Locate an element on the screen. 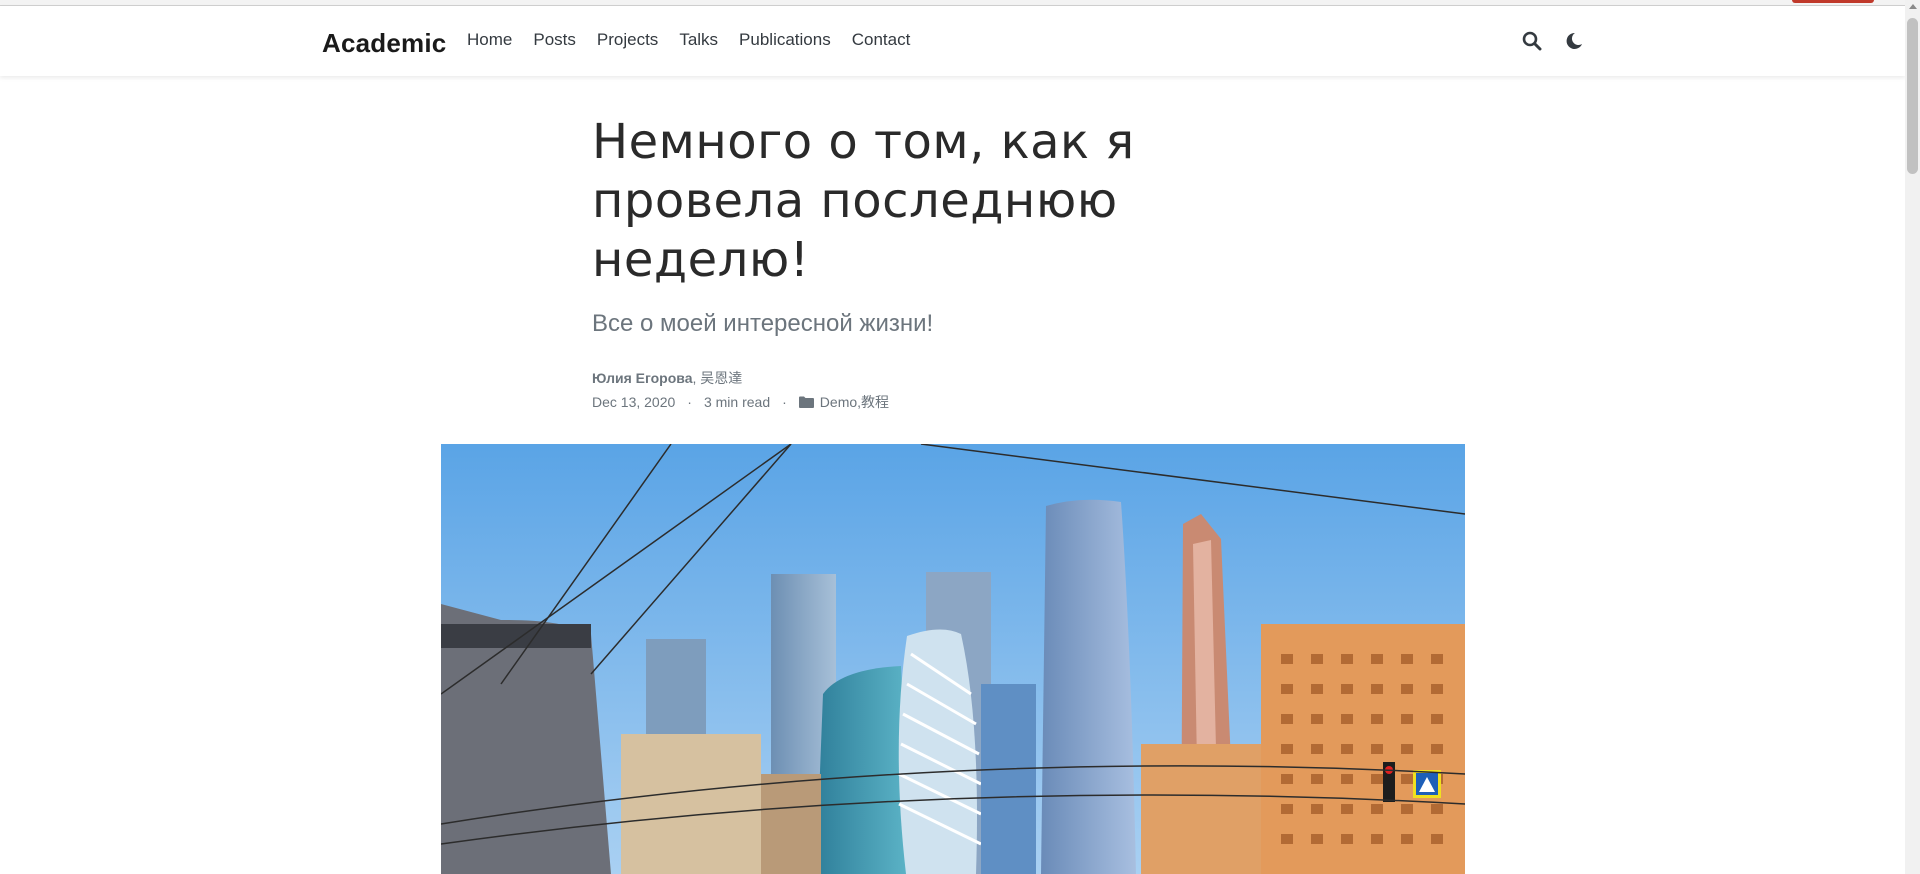  page-scrollbar is located at coordinates (1912, 437).